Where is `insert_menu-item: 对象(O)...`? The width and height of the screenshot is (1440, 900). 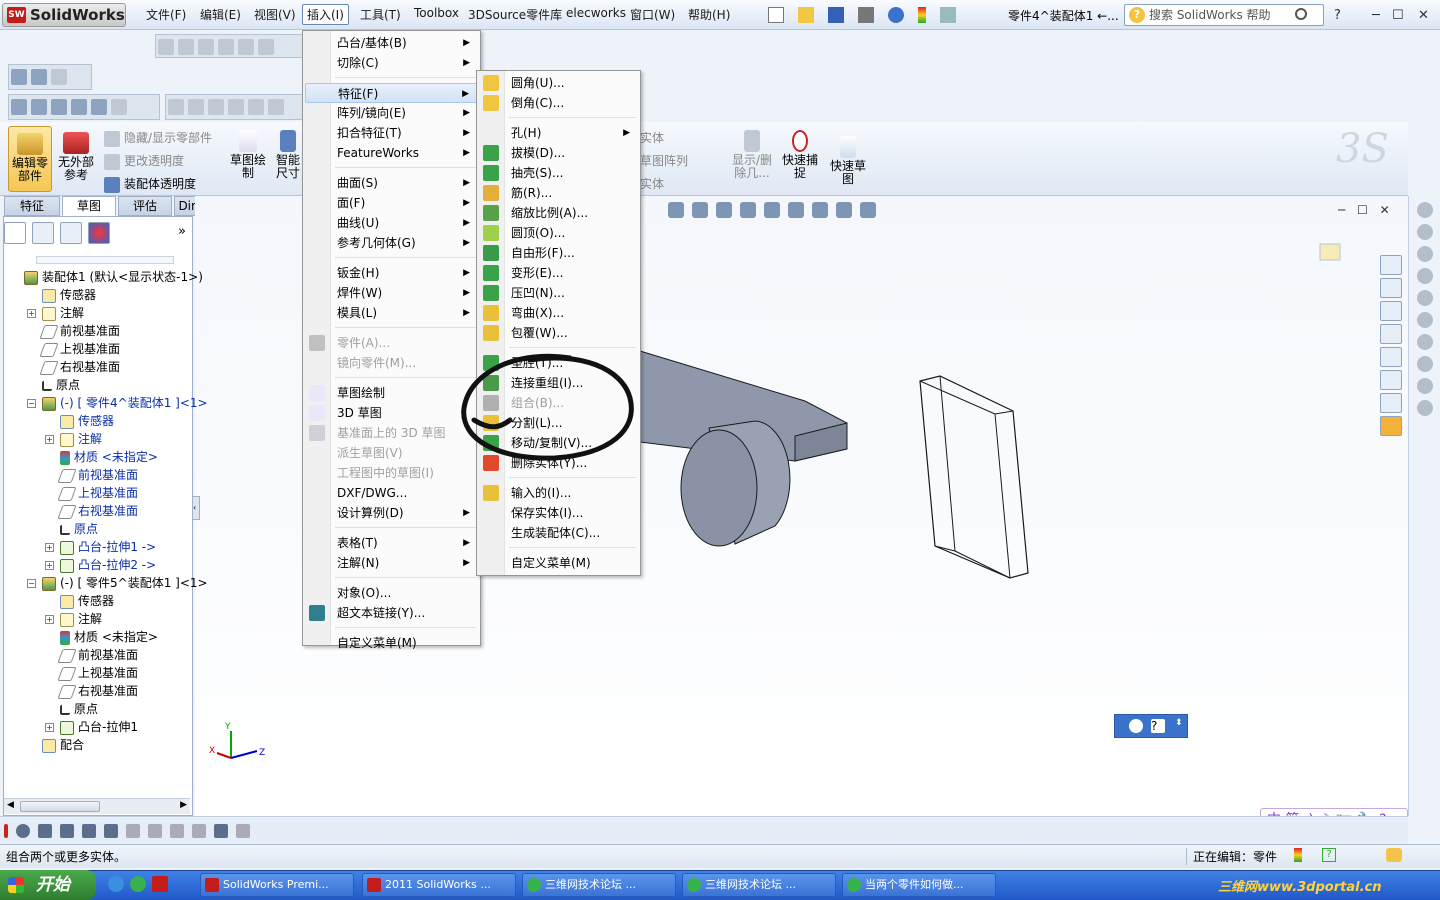 insert_menu-item: 对象(O)... is located at coordinates (391, 593).